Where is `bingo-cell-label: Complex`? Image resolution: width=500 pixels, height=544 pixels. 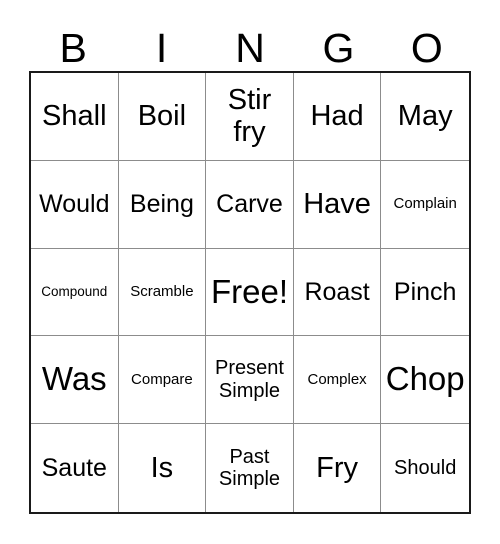 bingo-cell-label: Complex is located at coordinates (337, 379).